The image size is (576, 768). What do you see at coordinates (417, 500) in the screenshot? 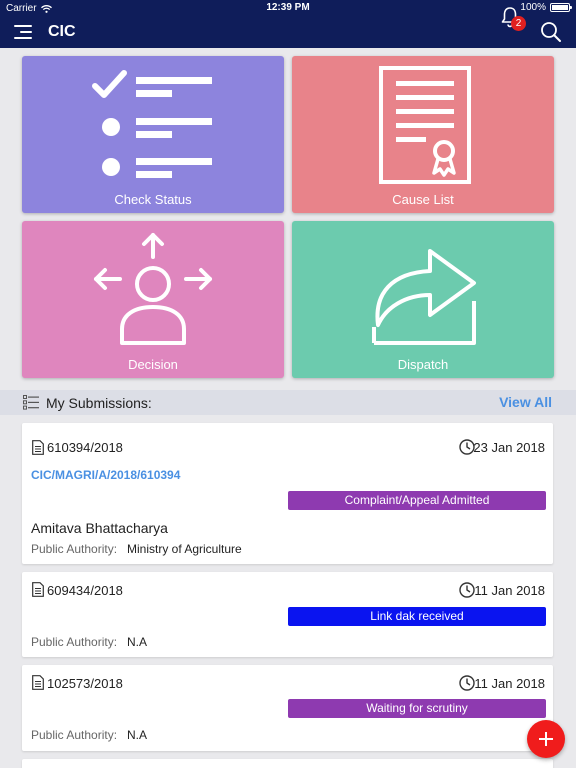
I see `status-badge: Complaint/Appeal Admitted` at bounding box center [417, 500].